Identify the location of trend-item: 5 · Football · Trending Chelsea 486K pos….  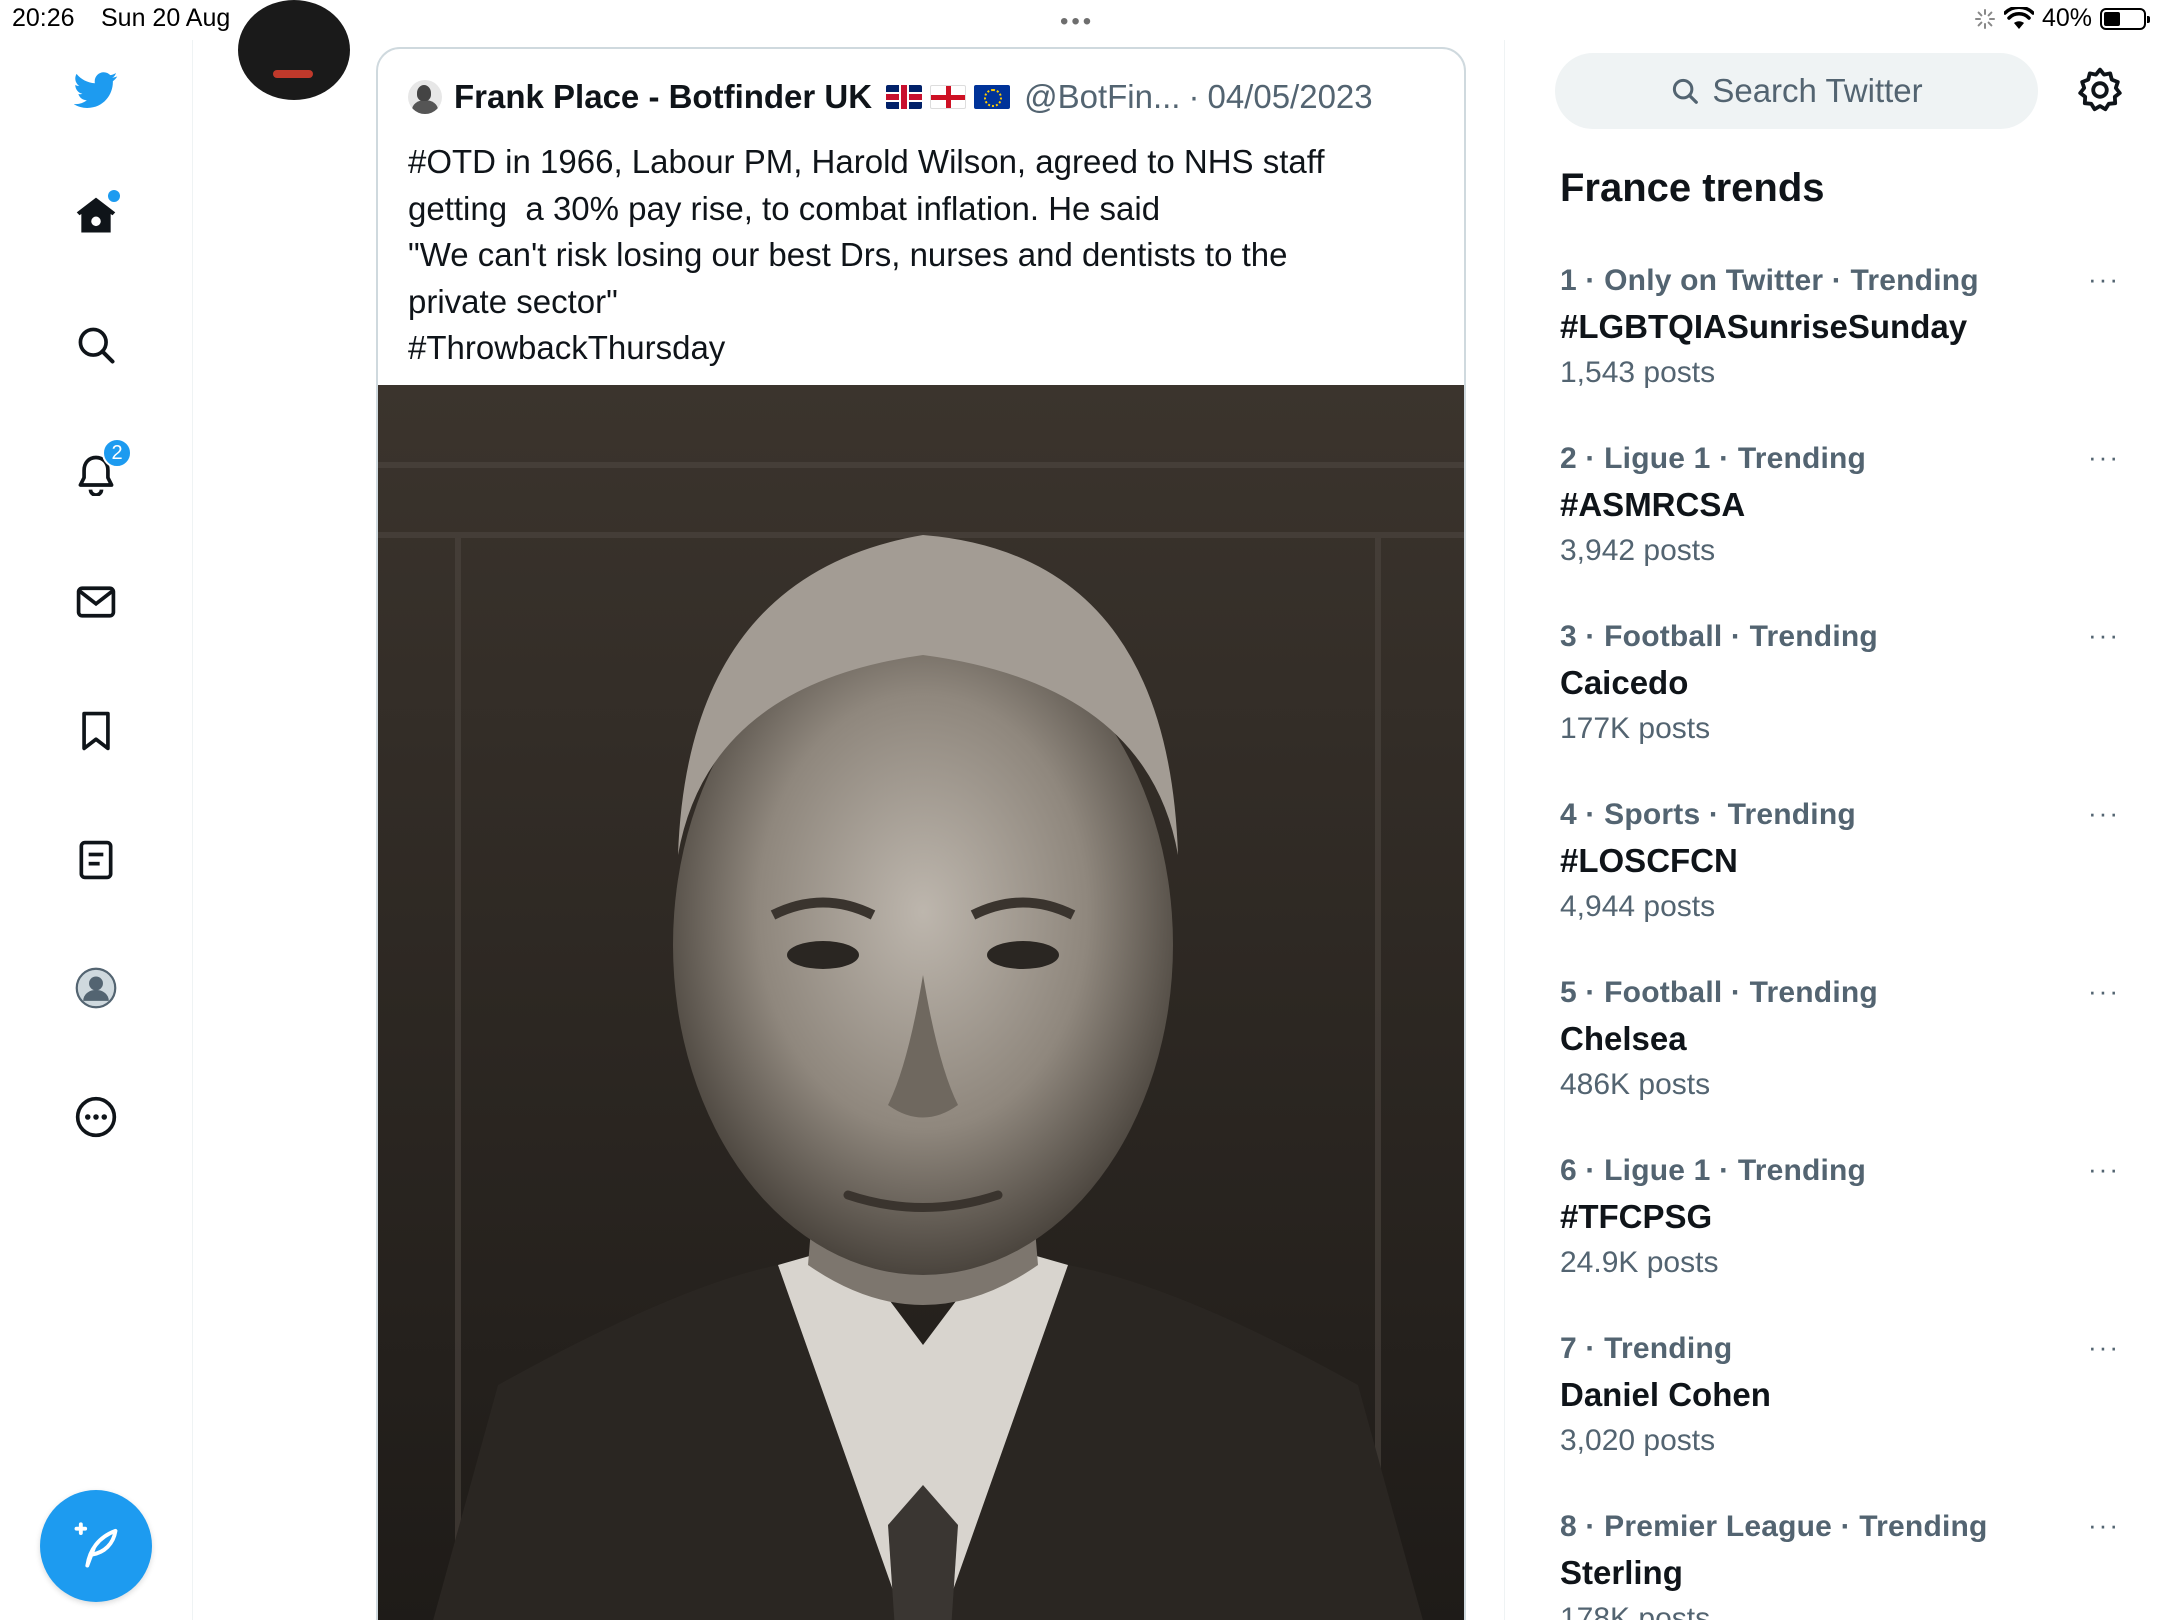
(1840, 1056).